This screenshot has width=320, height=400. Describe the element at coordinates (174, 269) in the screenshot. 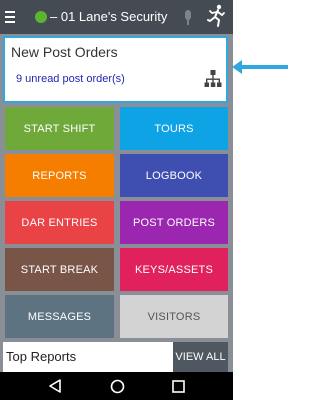

I see `tile-keys-assets: KEYS/ASSETS` at that location.